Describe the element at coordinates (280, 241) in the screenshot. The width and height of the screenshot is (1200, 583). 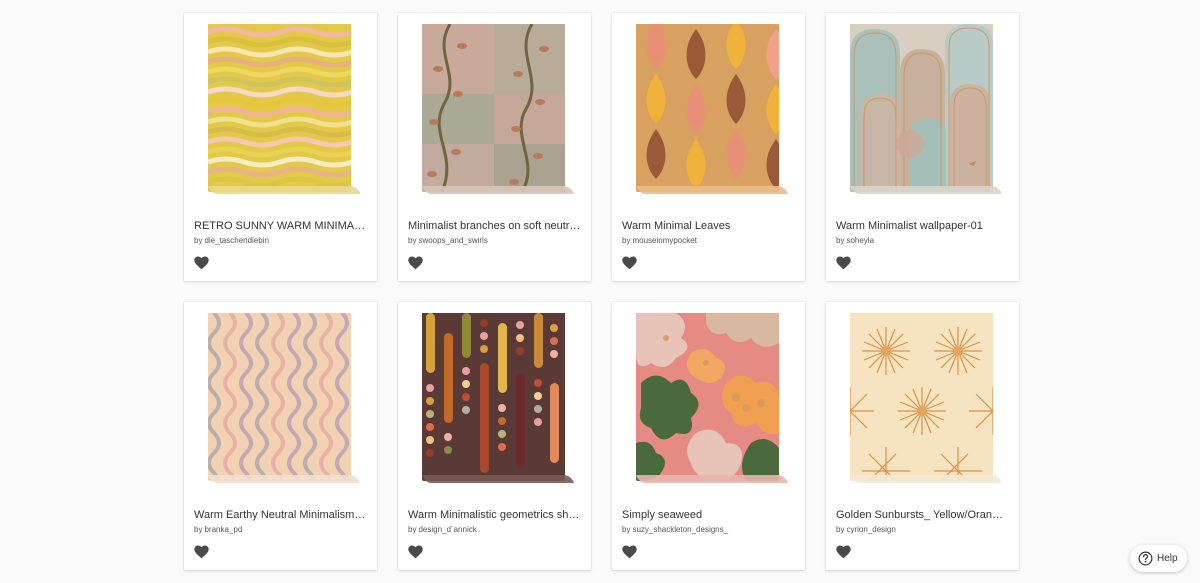
I see `designer-byline: by die_taschendiebin` at that location.